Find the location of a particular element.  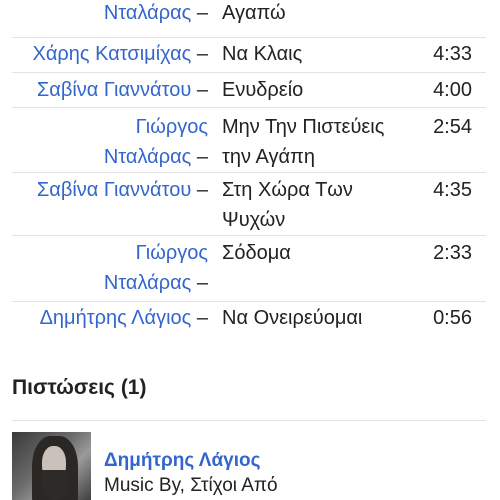

title-text: Σόδομα is located at coordinates (256, 253).